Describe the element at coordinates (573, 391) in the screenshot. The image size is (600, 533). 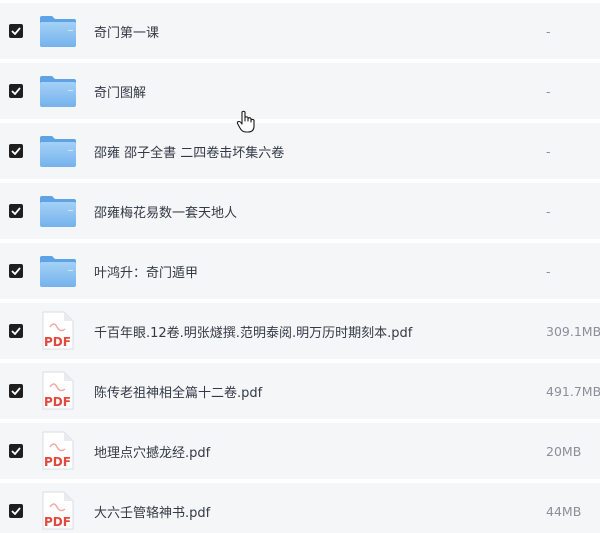
I see `file-size: 491.7MB` at that location.